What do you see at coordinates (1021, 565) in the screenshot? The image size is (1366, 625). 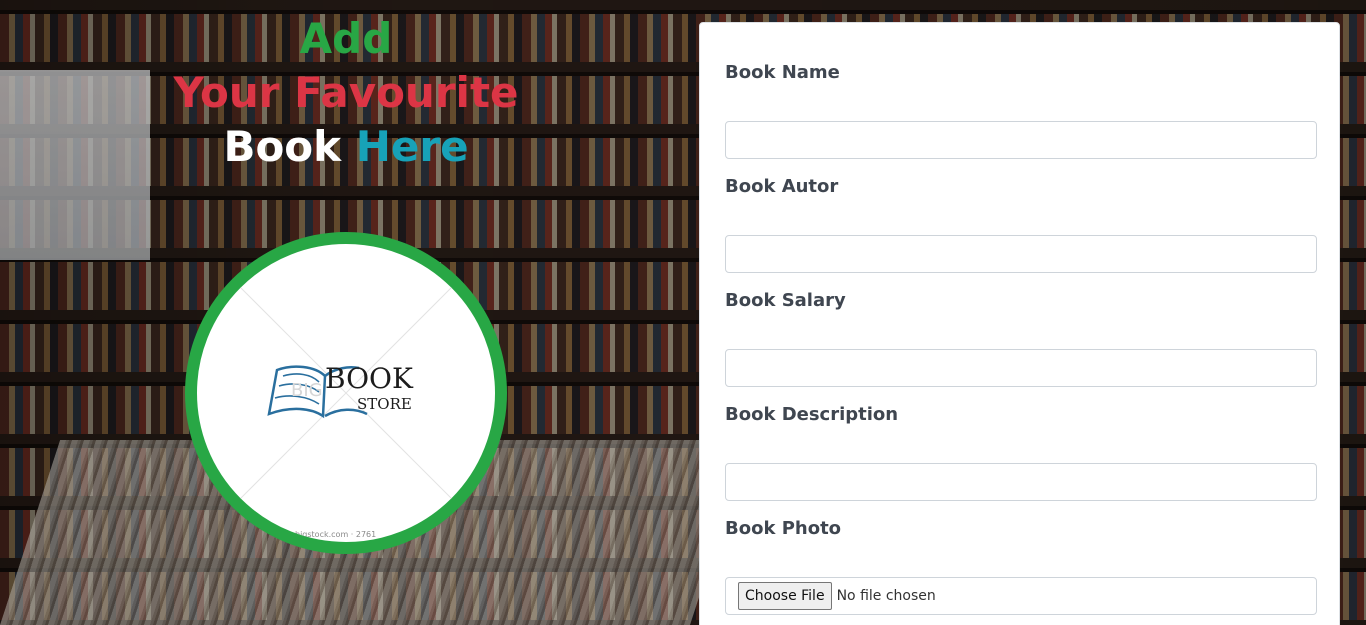 I see `book-photo-group: Book Photo Choose File No file chosen` at bounding box center [1021, 565].